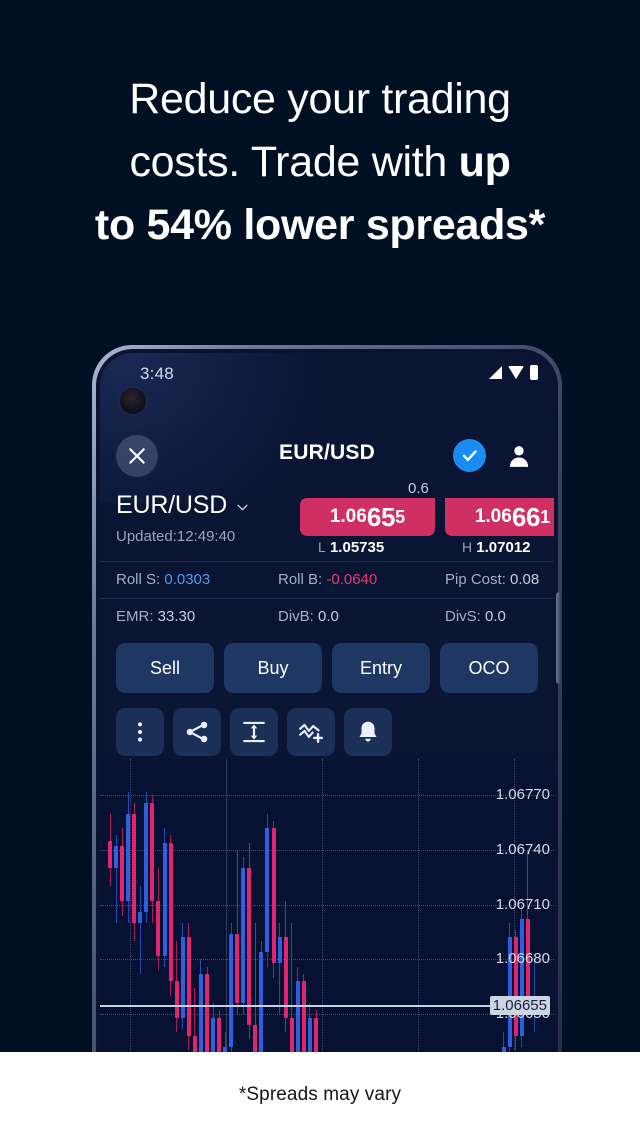 This screenshot has height=1138, width=640. Describe the element at coordinates (187, 579) in the screenshot. I see `info-cell-roll-s-value: 0.0303` at that location.